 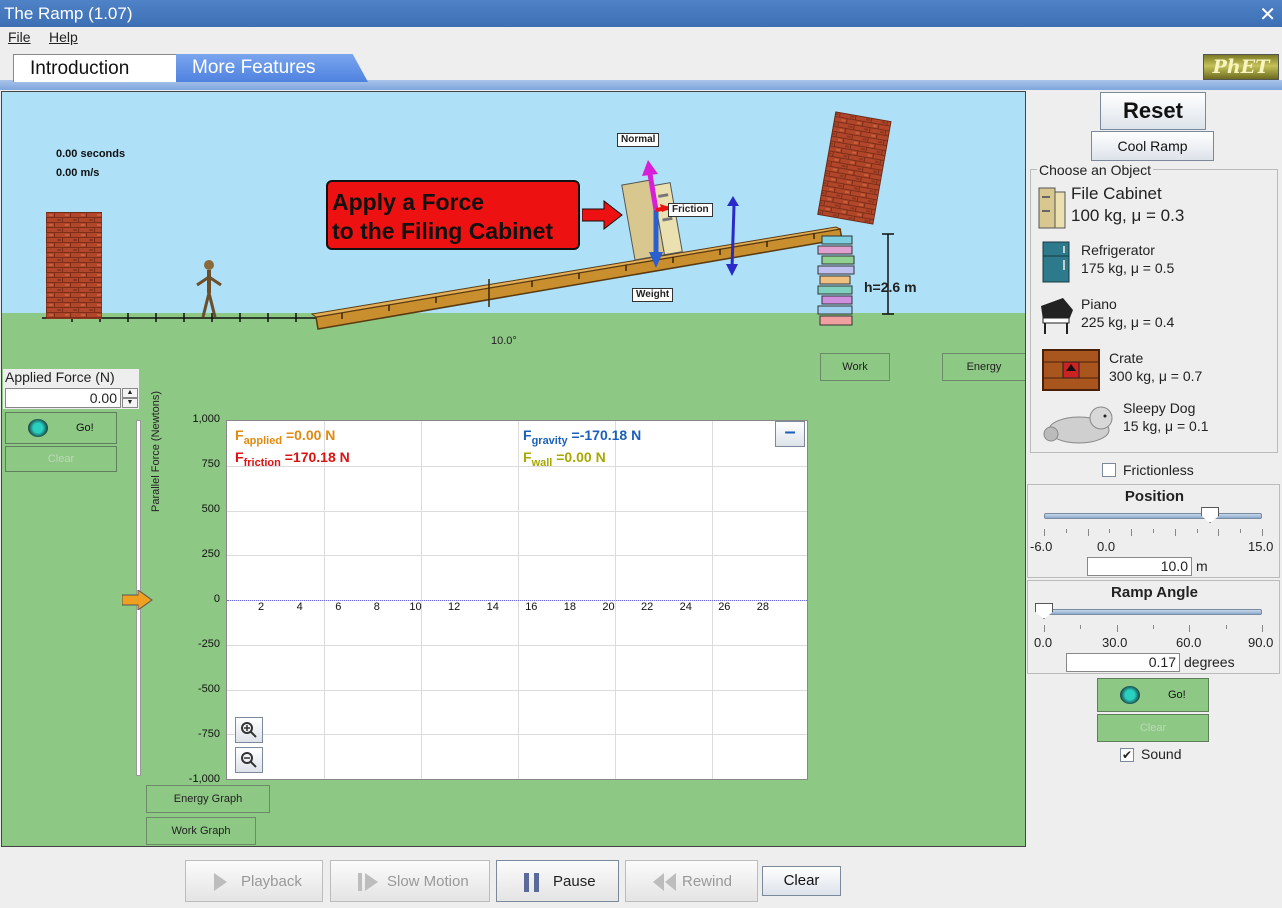 I want to click on angle-tick-30: 30.0, so click(x=1115, y=642).